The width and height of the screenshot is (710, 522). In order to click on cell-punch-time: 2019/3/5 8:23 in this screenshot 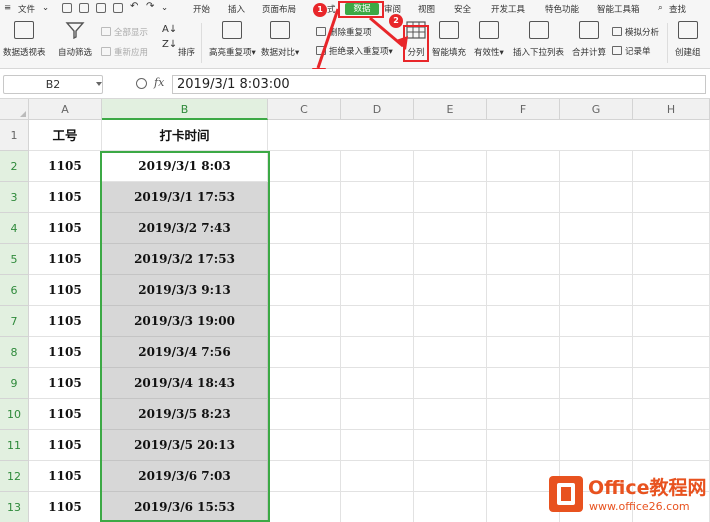, I will do `click(185, 414)`.